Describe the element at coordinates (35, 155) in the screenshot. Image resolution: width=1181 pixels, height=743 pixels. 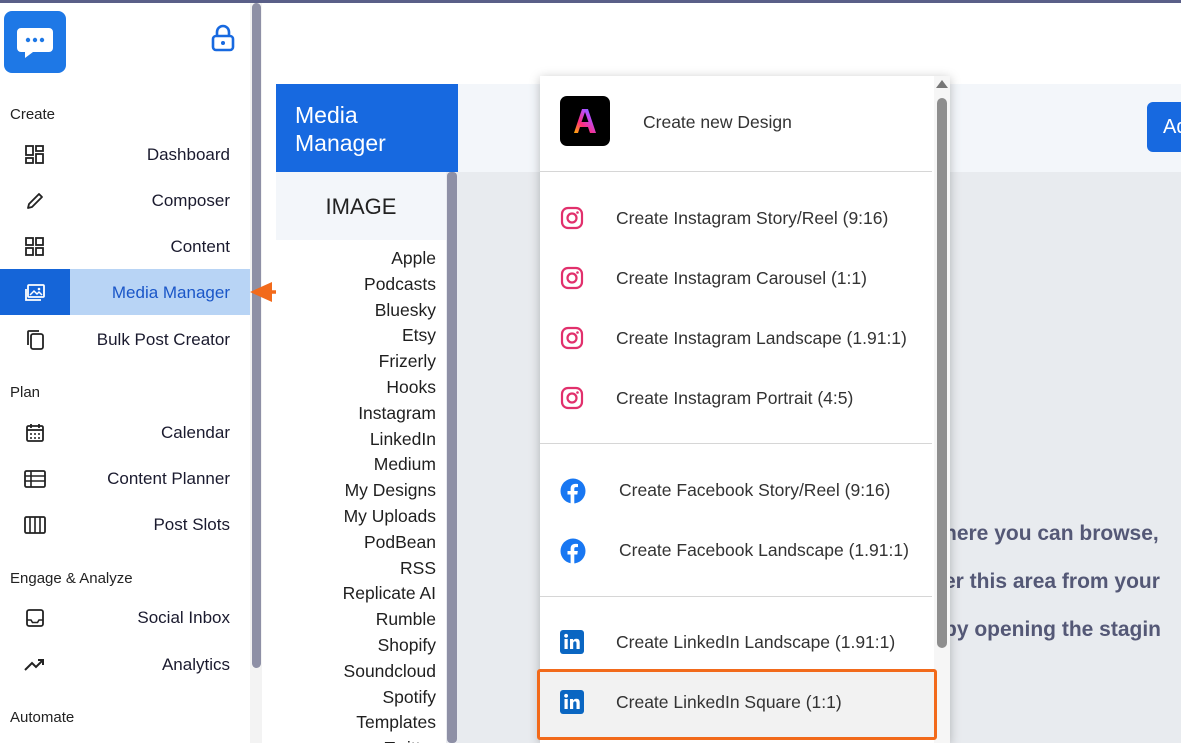
I see `dashboard-icon` at that location.